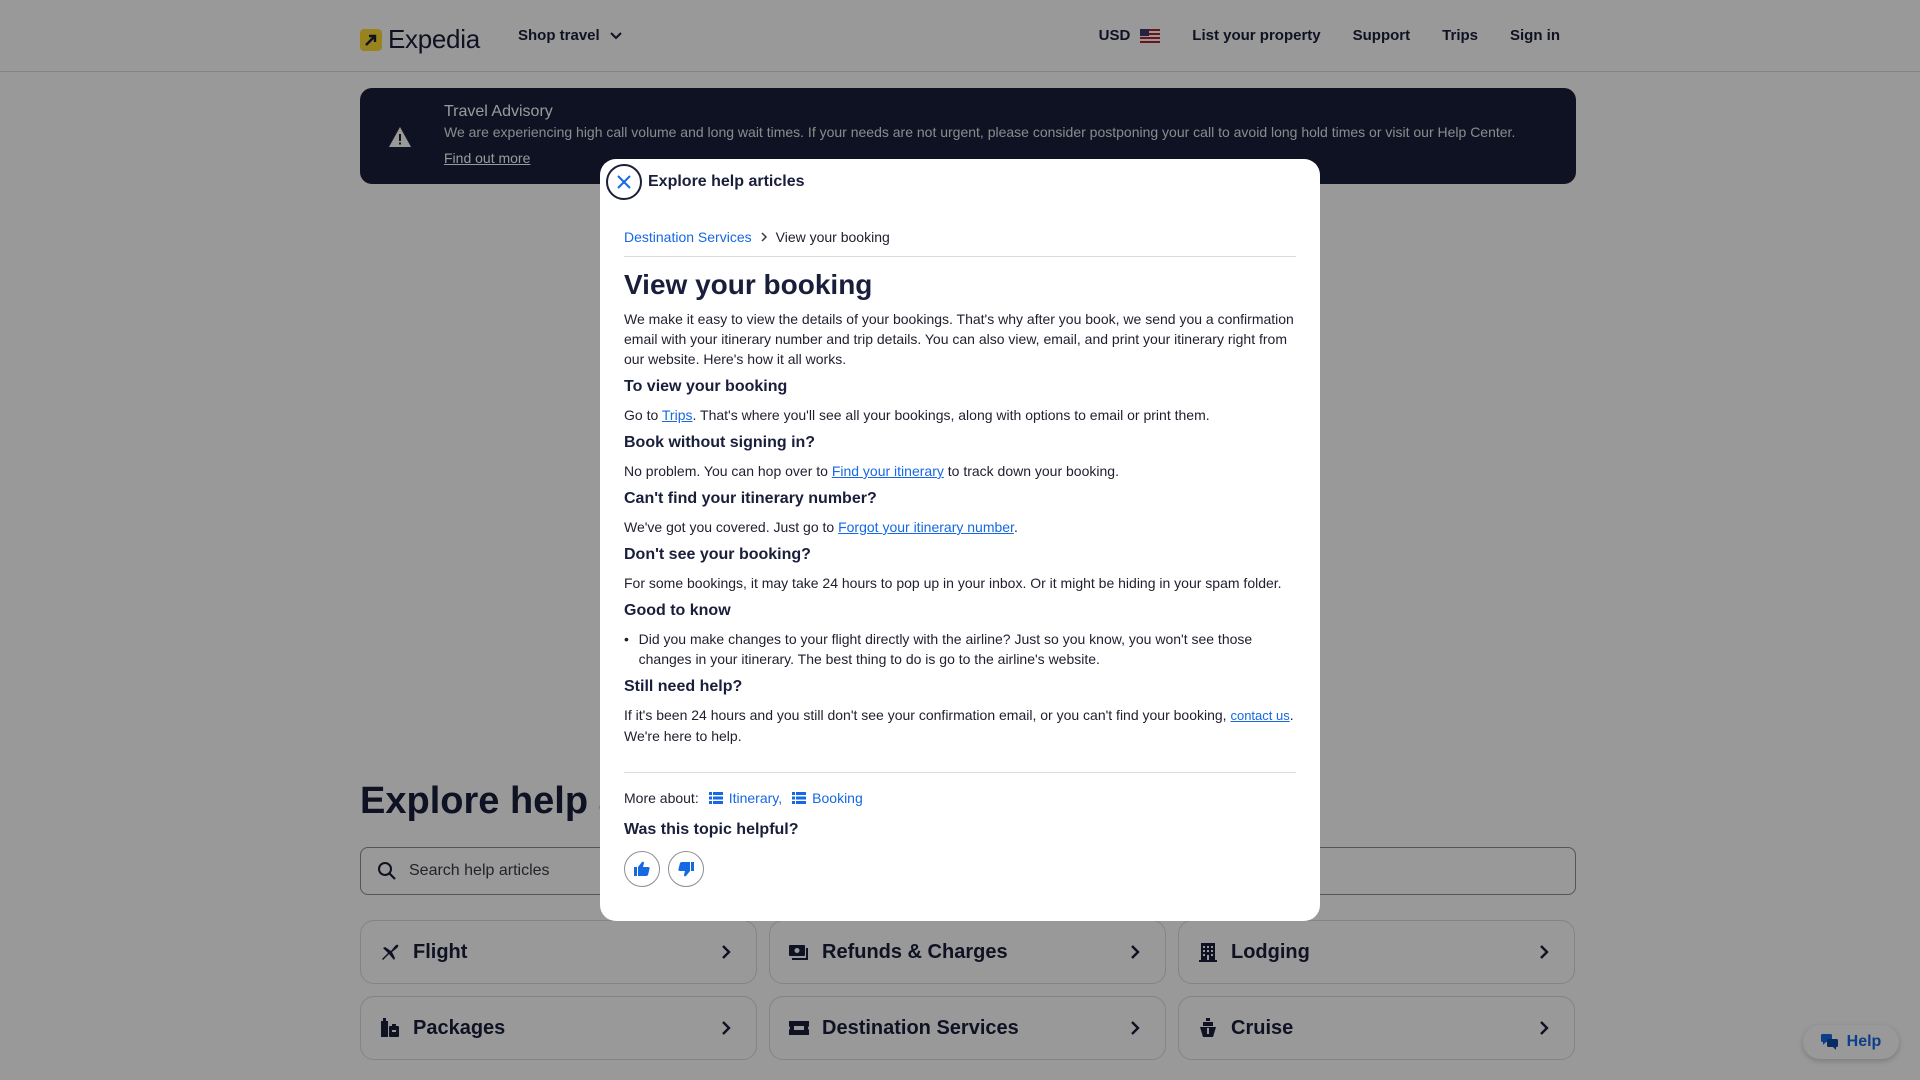 This screenshot has width=1920, height=1080. Describe the element at coordinates (683, 686) in the screenshot. I see `section-heading: Still need help?` at that location.